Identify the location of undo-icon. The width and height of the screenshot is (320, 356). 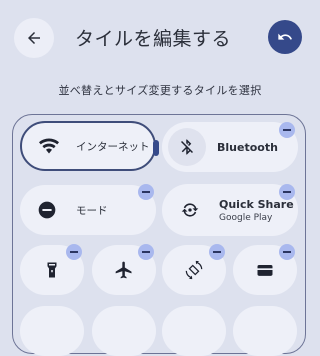
(285, 37).